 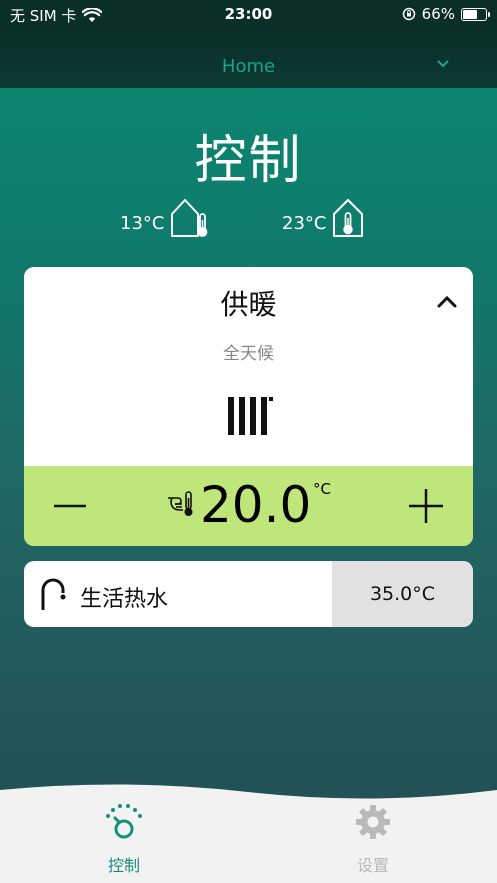 I want to click on page-title: 控制, so click(x=248, y=161).